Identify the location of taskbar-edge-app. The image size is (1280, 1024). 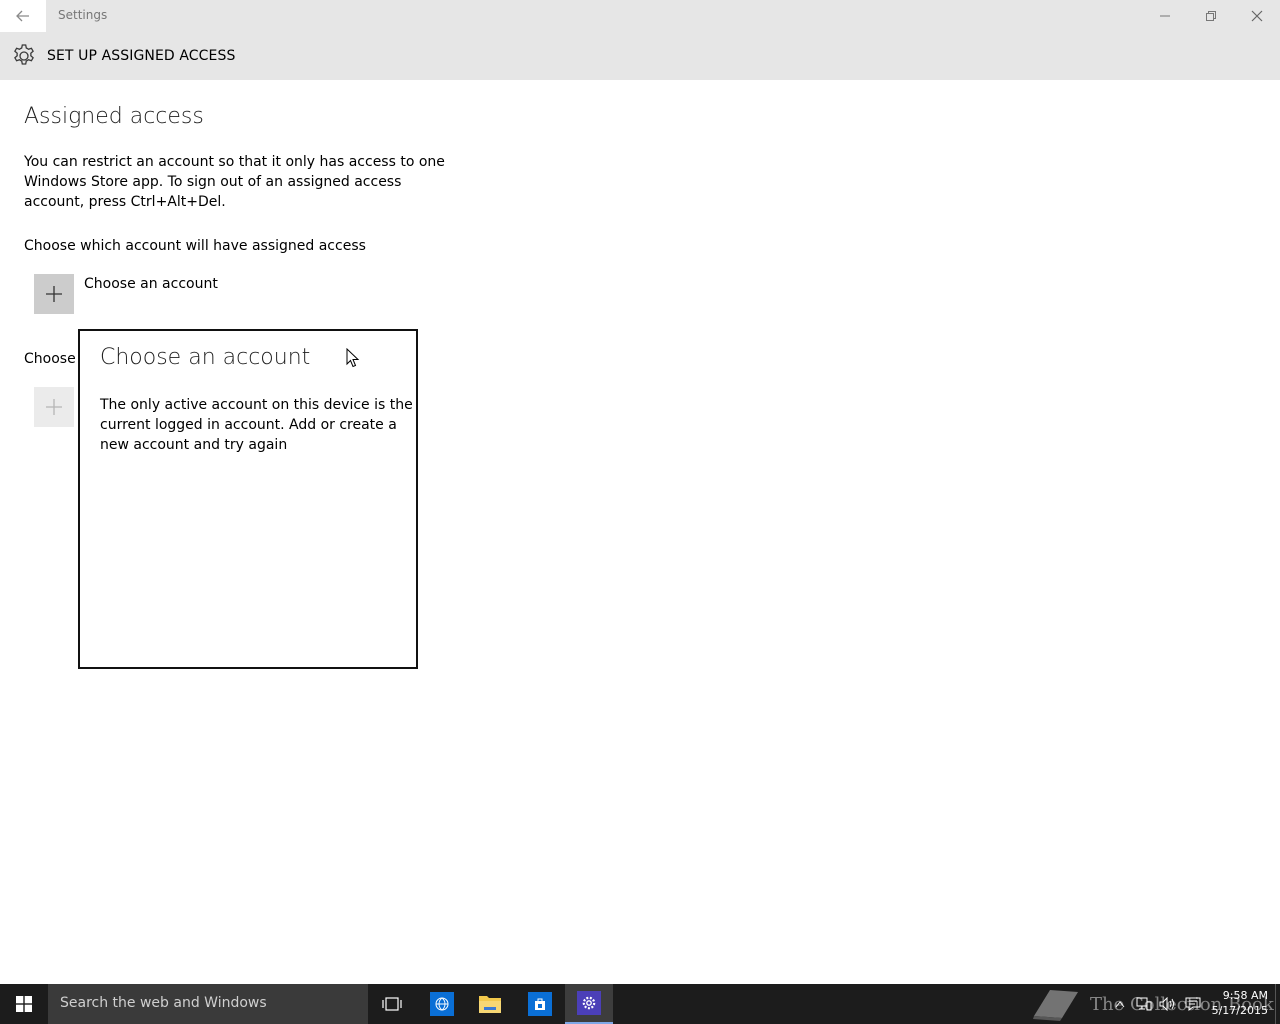
(442, 1004).